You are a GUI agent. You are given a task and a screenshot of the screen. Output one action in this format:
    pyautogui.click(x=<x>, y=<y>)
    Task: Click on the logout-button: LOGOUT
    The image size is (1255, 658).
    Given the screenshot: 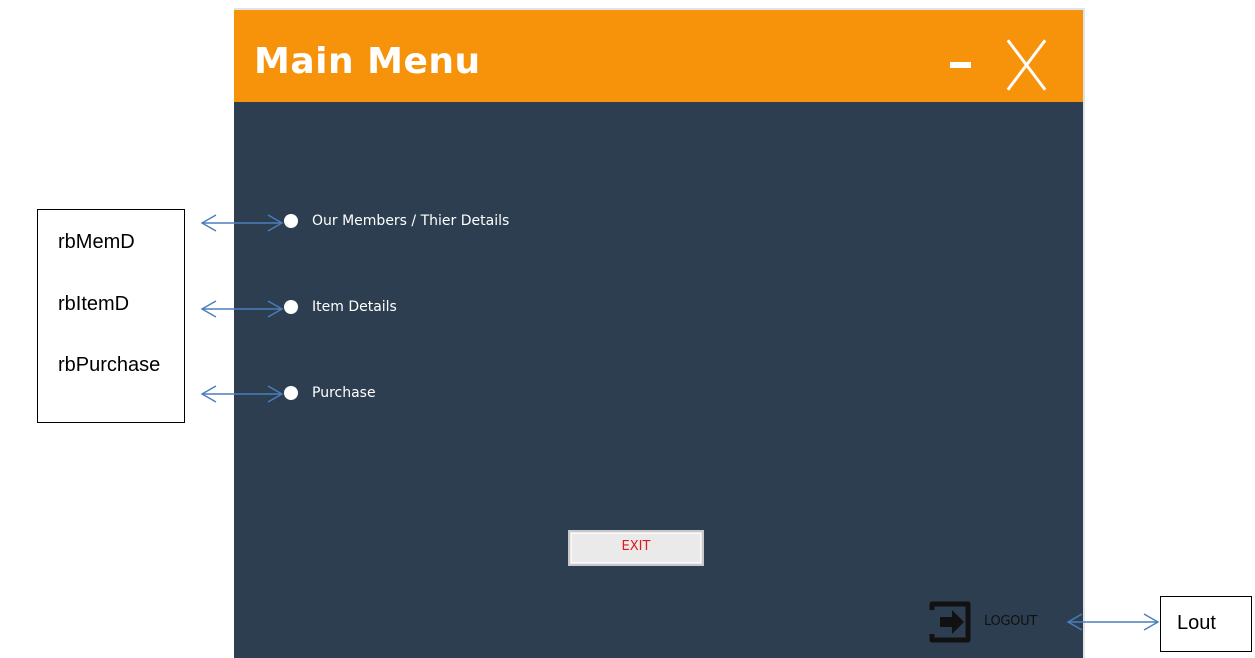 What is the action you would take?
    pyautogui.click(x=999, y=622)
    